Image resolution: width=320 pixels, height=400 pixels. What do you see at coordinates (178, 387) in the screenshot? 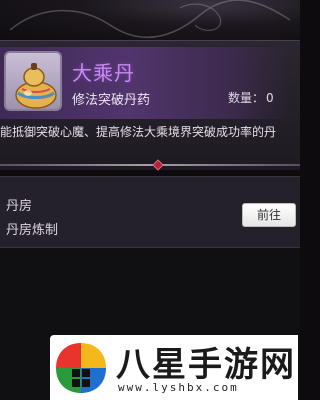
I see `watermark-url: www.lyshbx.com` at bounding box center [178, 387].